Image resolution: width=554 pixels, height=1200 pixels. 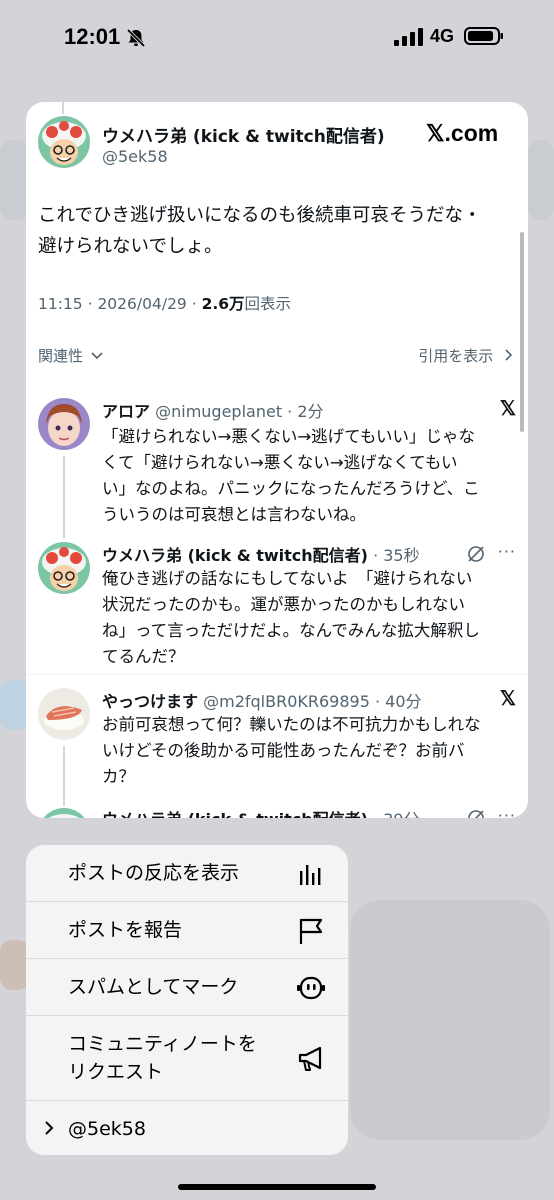 What do you see at coordinates (118, 776) in the screenshot?
I see `reply-text-line: カ？` at bounding box center [118, 776].